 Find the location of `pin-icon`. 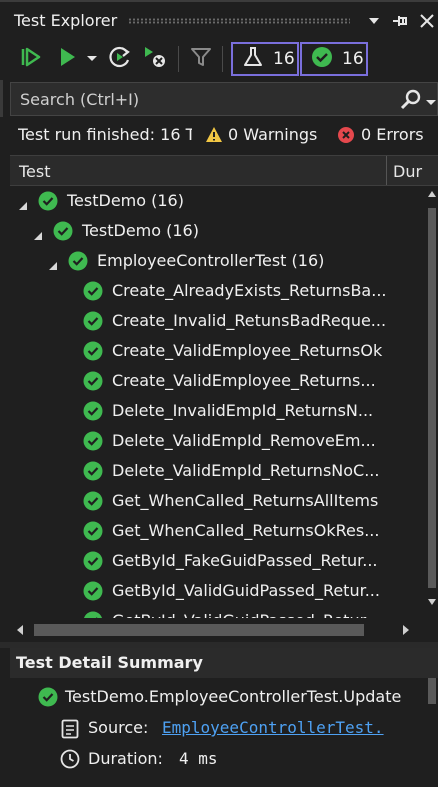

pin-icon is located at coordinates (401, 21).